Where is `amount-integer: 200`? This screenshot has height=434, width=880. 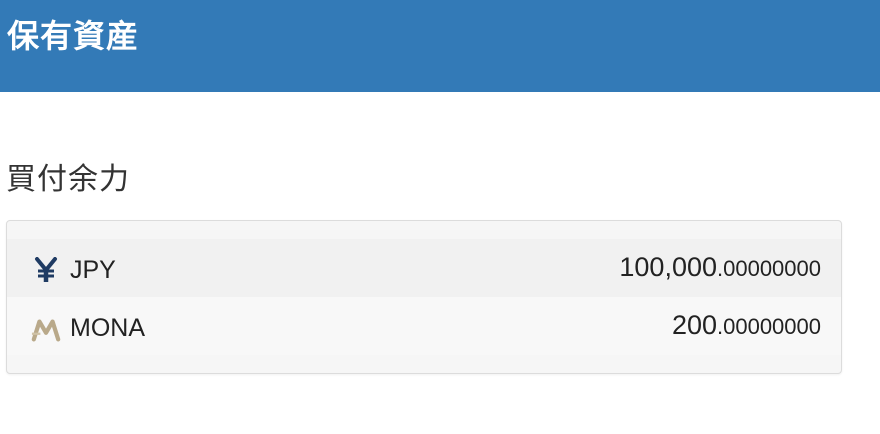 amount-integer: 200 is located at coordinates (694, 325).